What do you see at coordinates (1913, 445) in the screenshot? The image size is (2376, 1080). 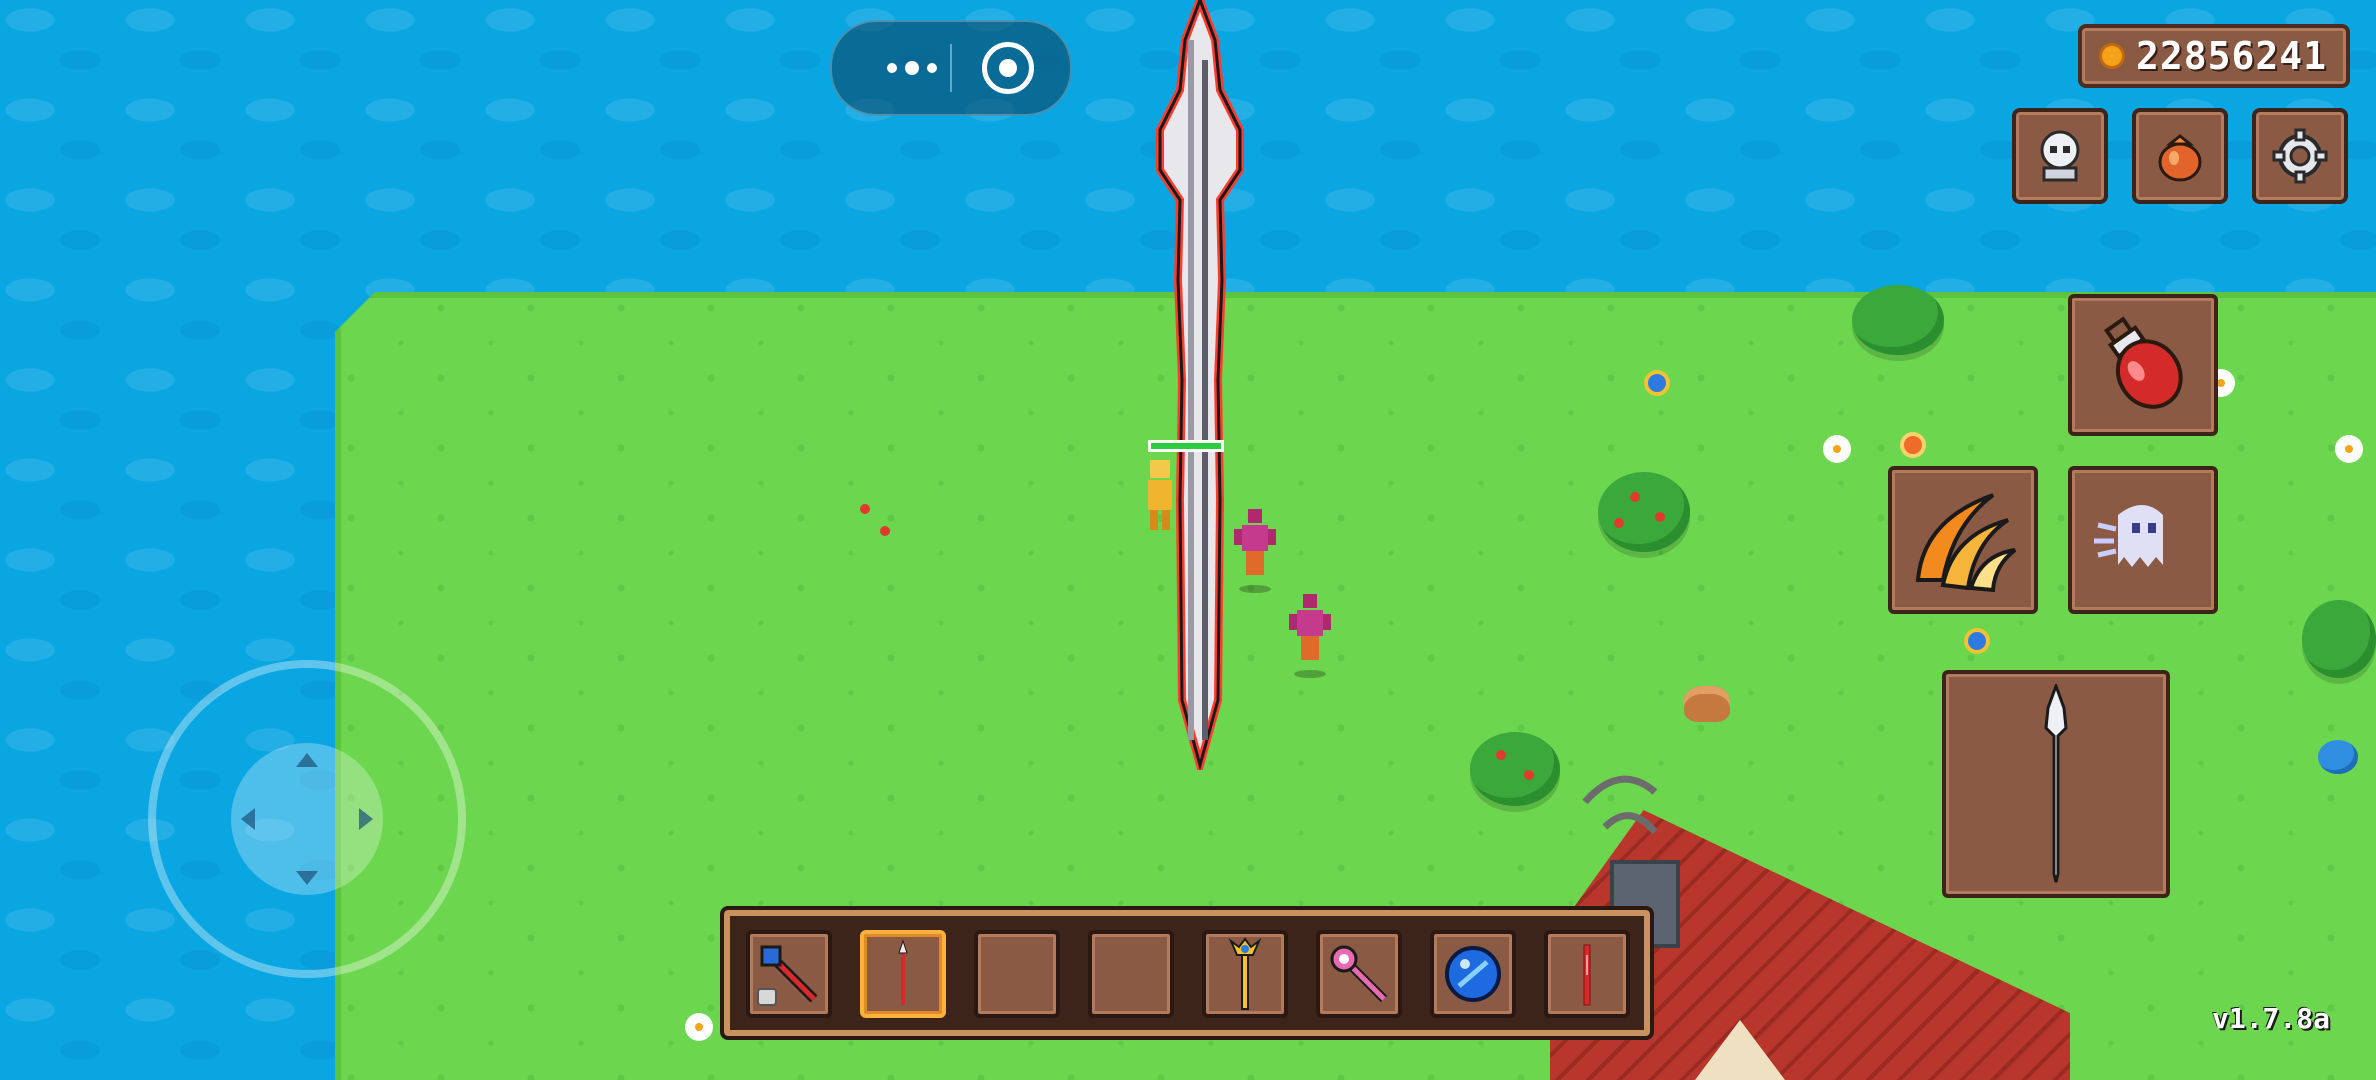 I see `orange-flower` at bounding box center [1913, 445].